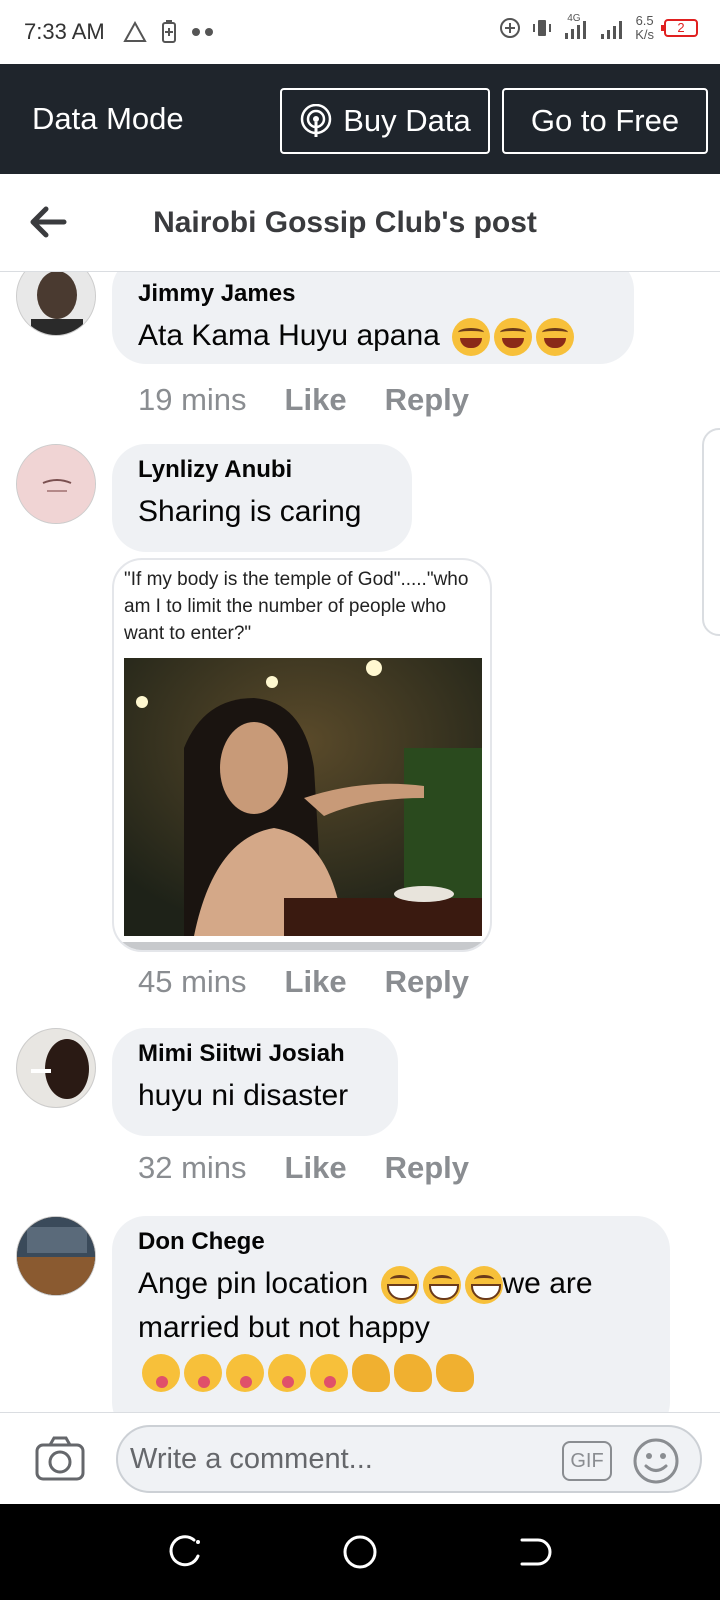 This screenshot has width=720, height=1600. Describe the element at coordinates (250, 511) in the screenshot. I see `comment-text: Sharing is caring` at that location.